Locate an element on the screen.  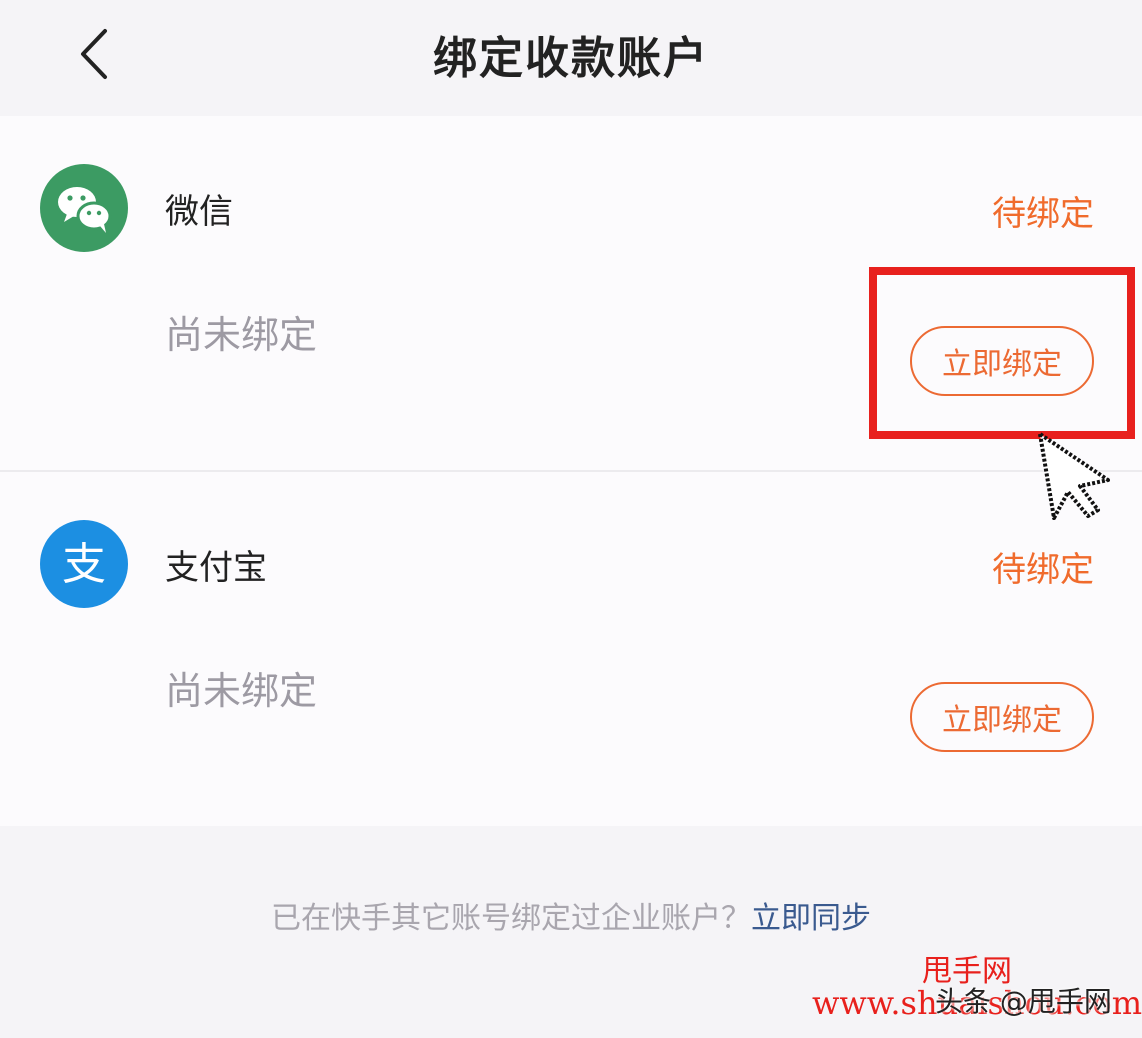
mouse-pointer-icon is located at coordinates (1074, 476).